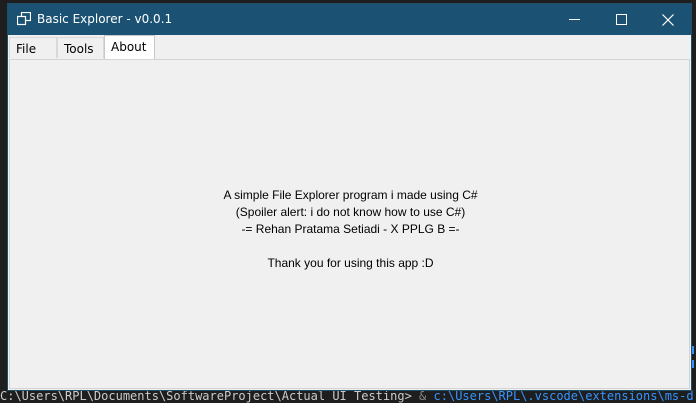 Image resolution: width=696 pixels, height=403 pixels. Describe the element at coordinates (105, 19) in the screenshot. I see `window-title: Basic Explorer - v0.0.1` at that location.